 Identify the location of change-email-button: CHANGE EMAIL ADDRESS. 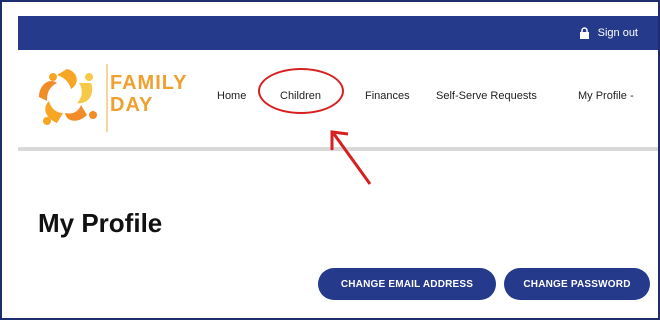
(407, 284).